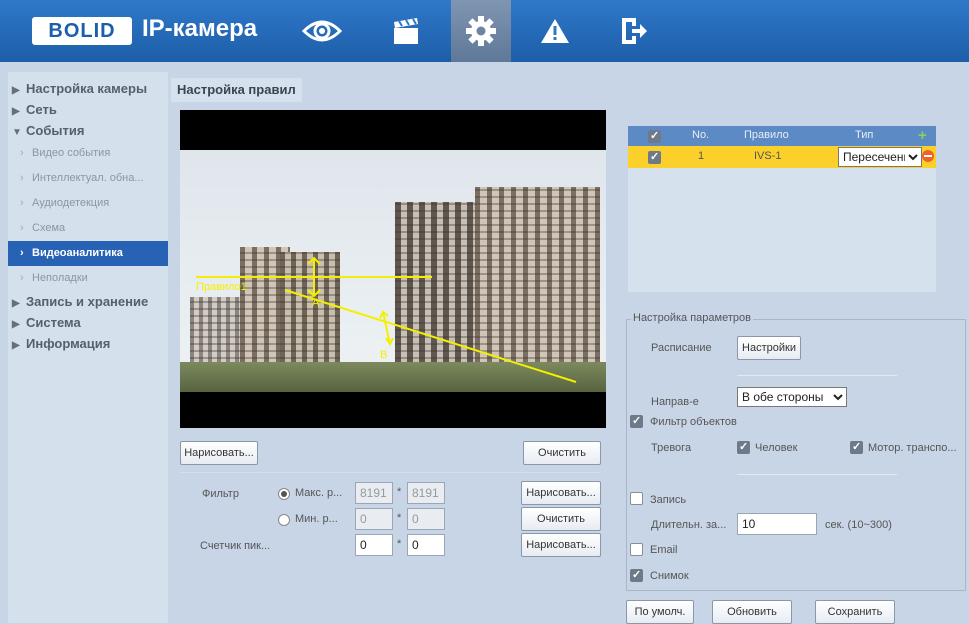  I want to click on nav-settings, so click(481, 31).